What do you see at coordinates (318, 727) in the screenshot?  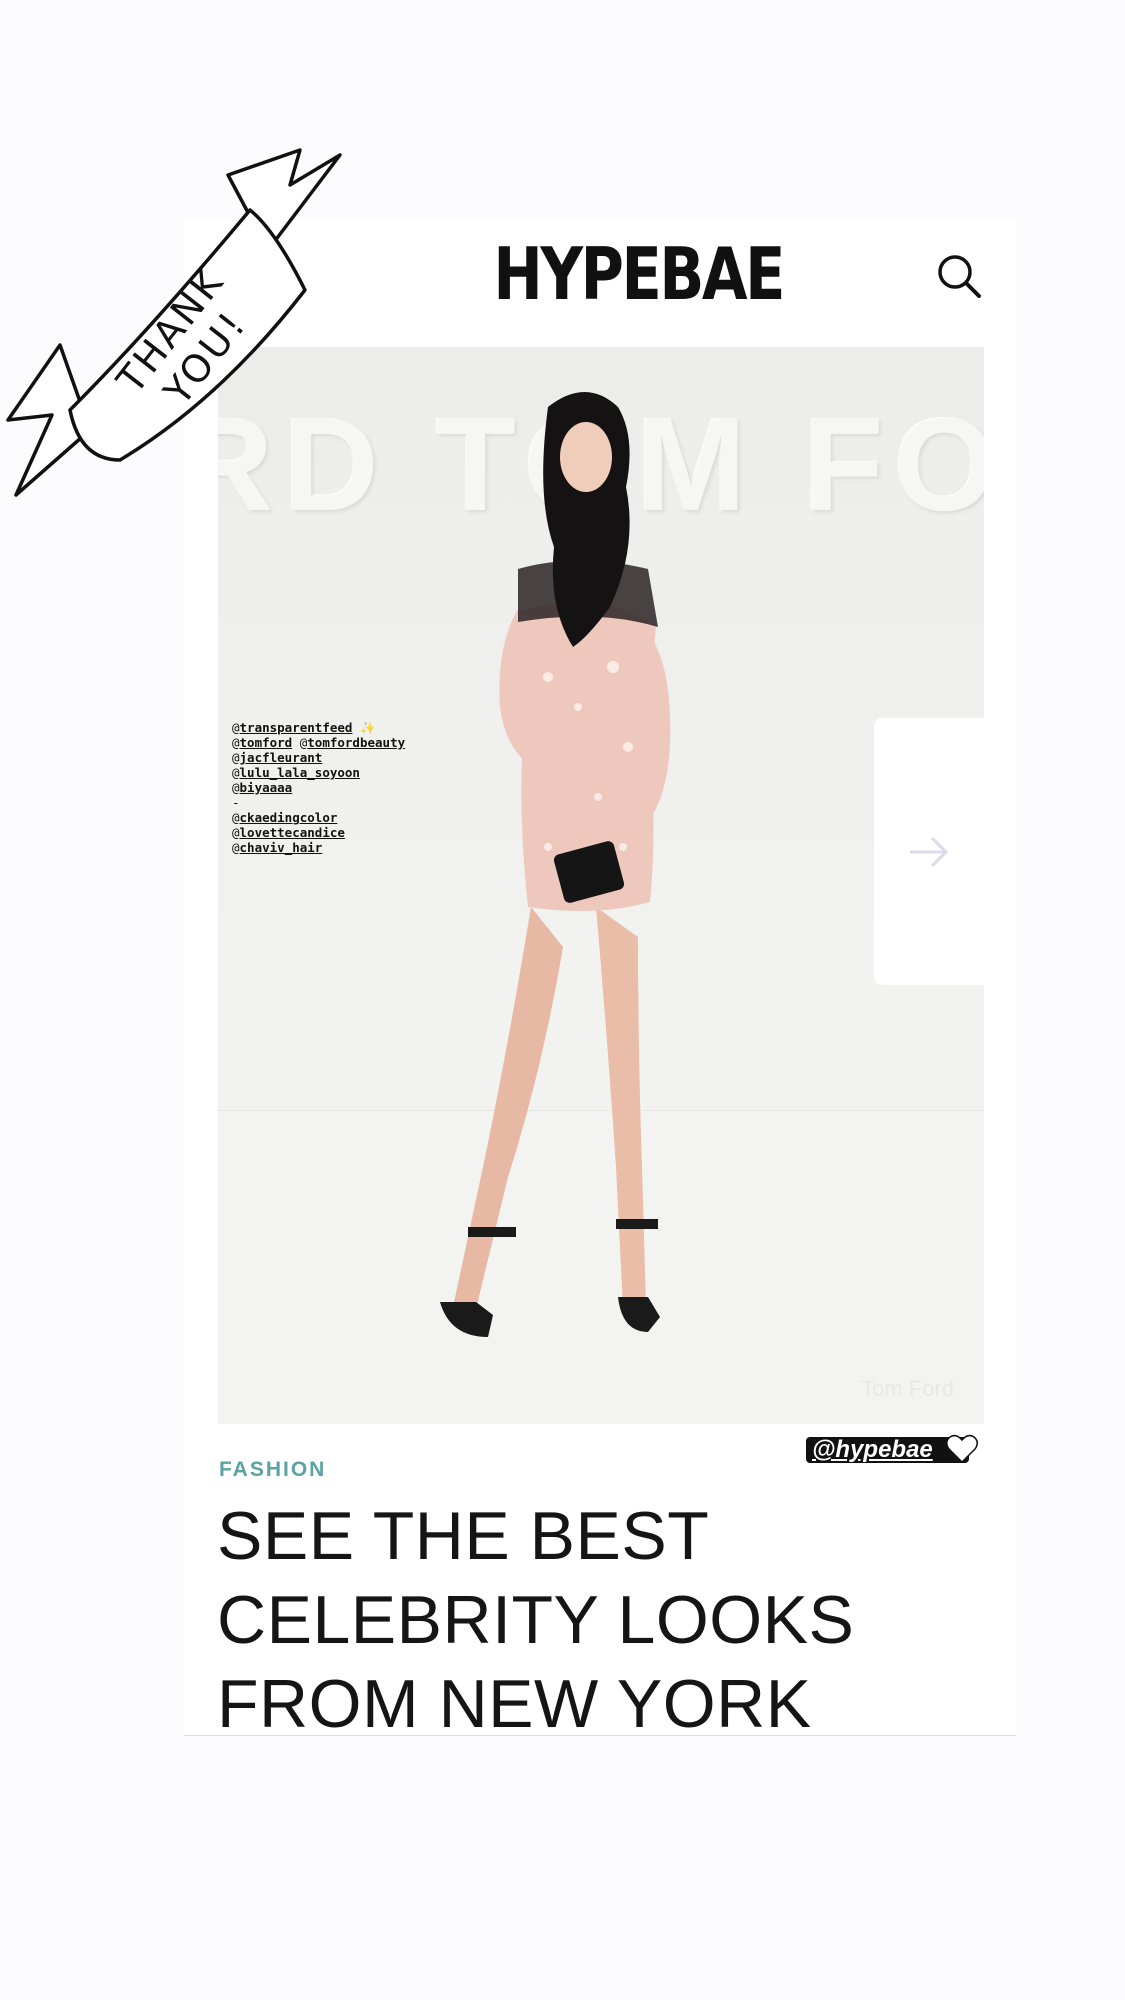 I see `story-tag: @transparentfeed ✨` at bounding box center [318, 727].